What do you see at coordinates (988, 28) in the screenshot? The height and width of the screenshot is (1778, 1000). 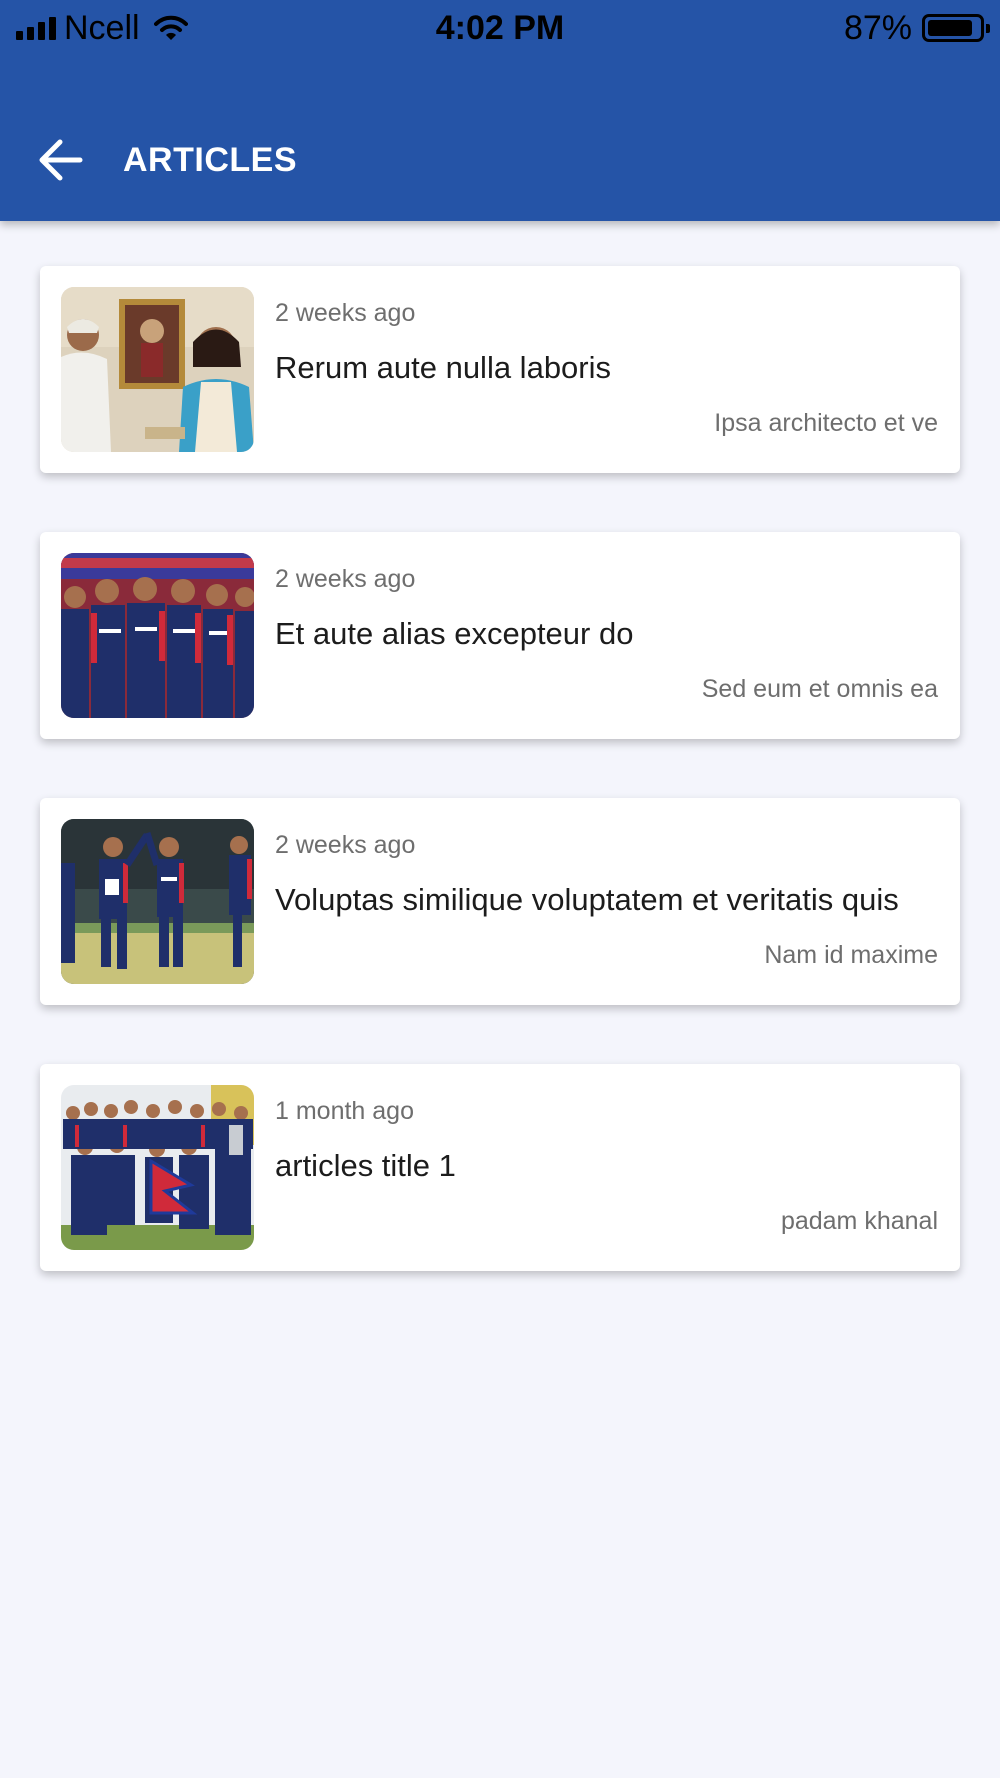 I see `battery-nub` at bounding box center [988, 28].